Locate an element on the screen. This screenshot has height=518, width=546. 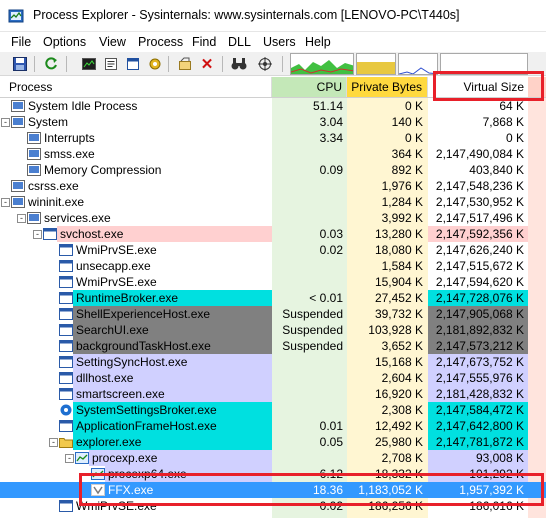
column-header-private-bytes: Private Bytes is located at coordinates (387, 87).